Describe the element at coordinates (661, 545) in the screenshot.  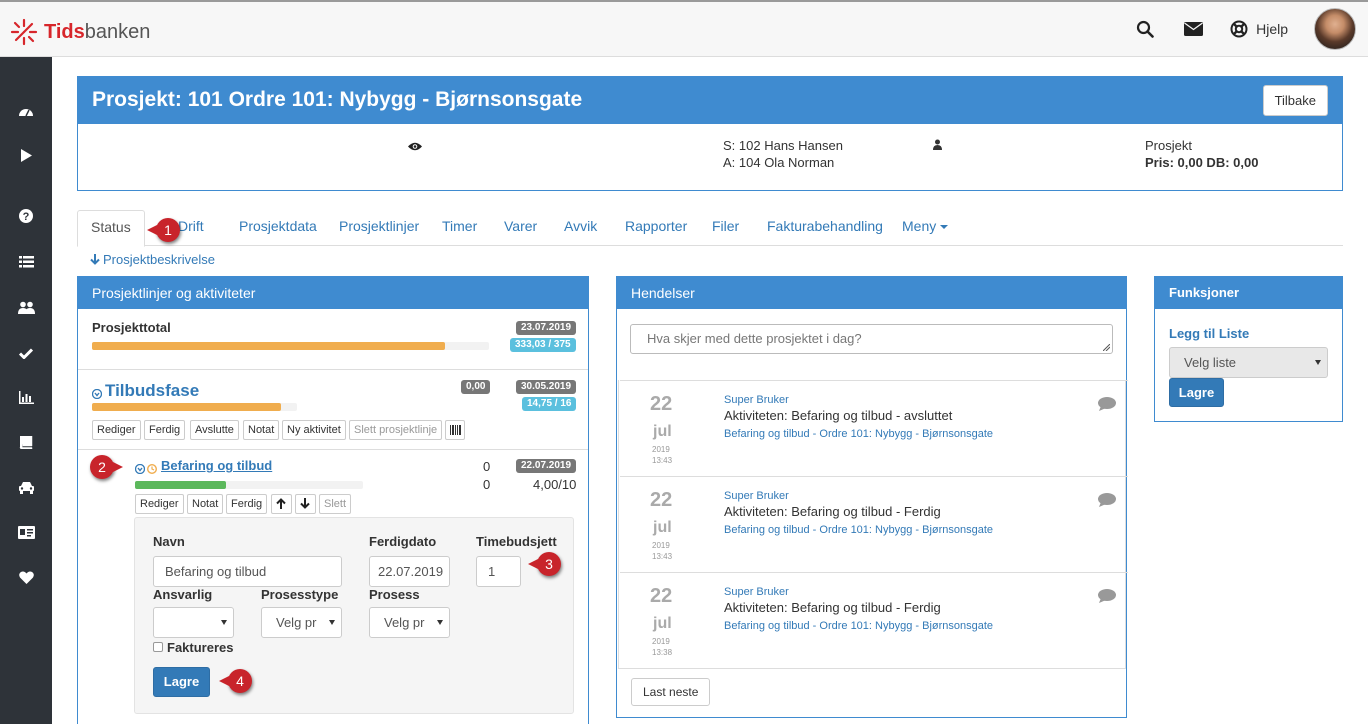
I see `event-year: 2019` at that location.